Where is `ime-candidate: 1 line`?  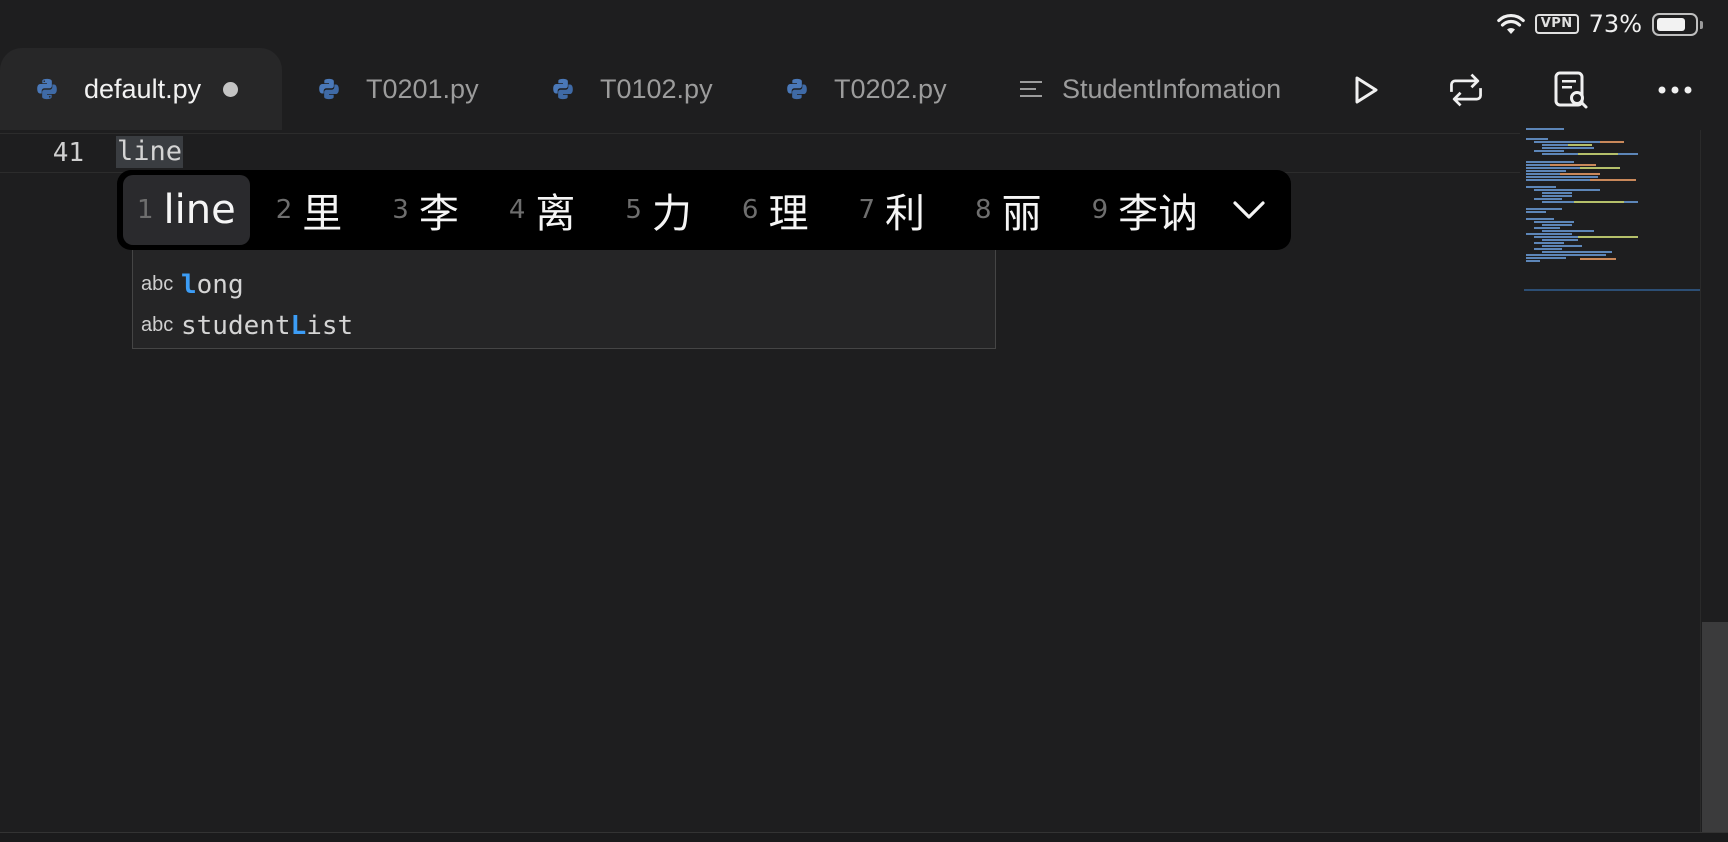
ime-candidate: 1 line is located at coordinates (186, 210).